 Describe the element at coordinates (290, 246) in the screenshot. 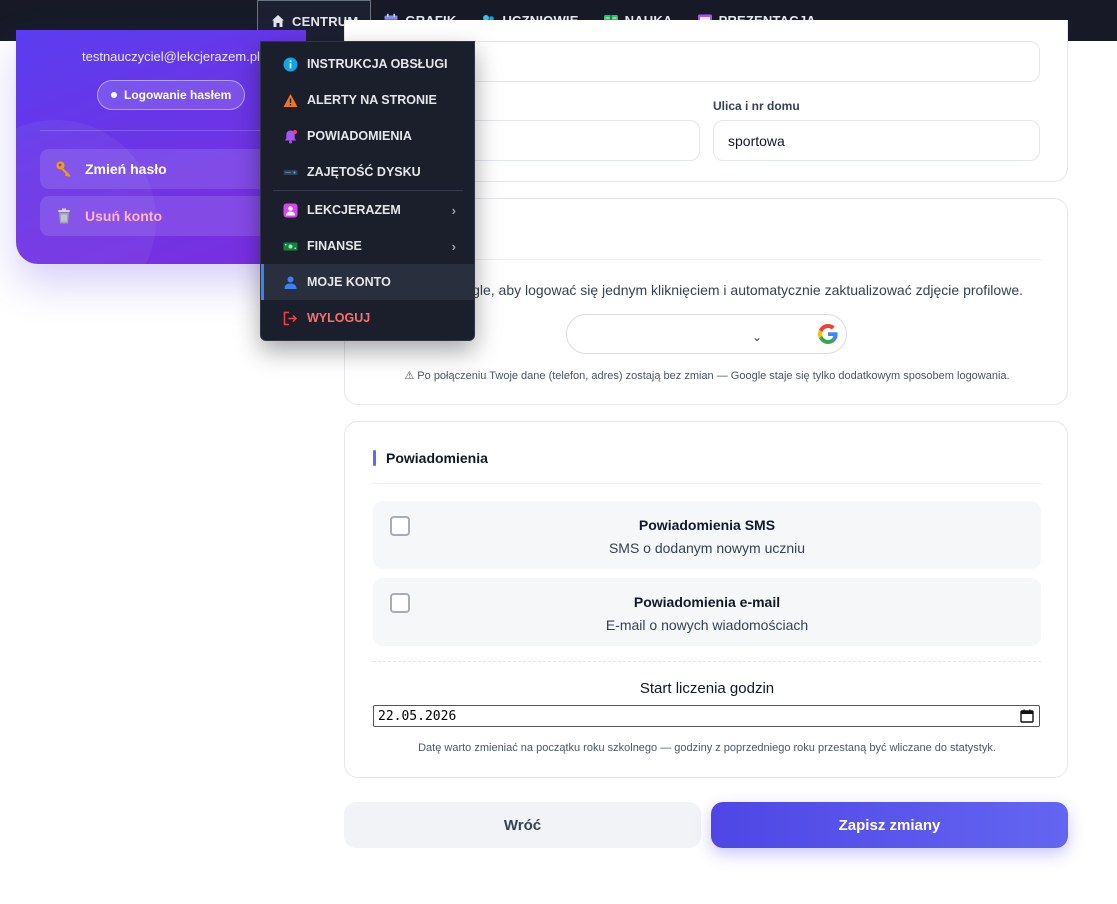

I see `money-icon` at that location.